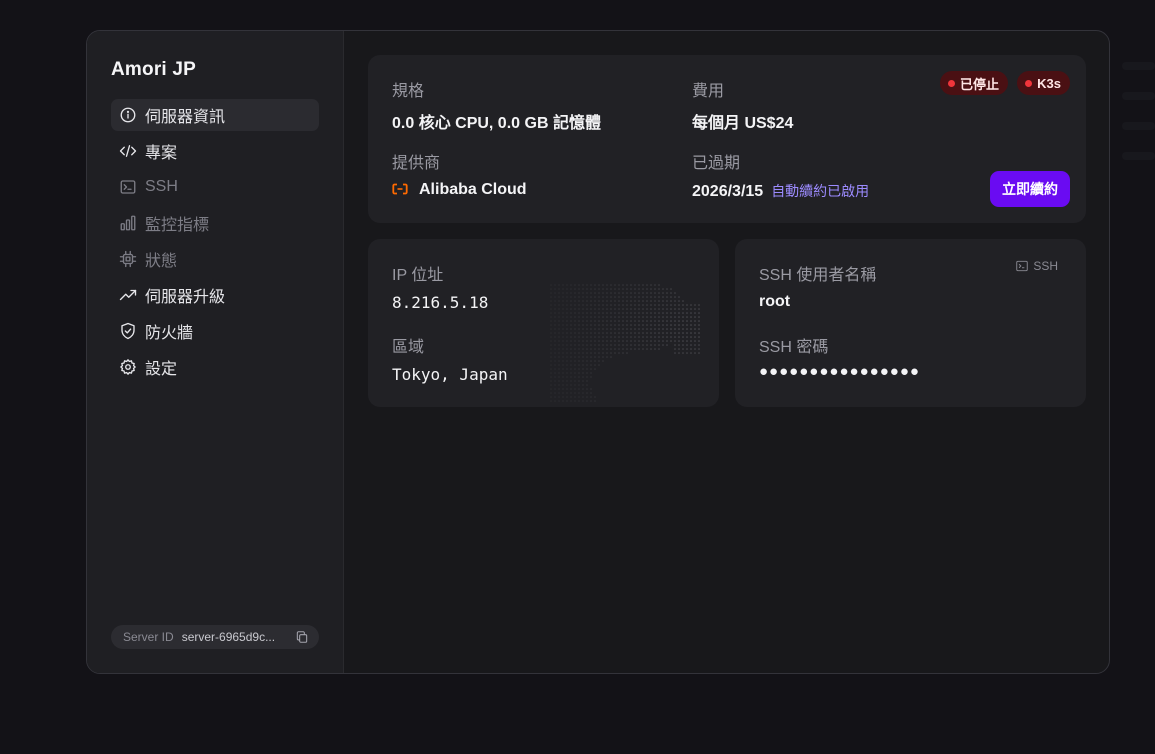 The image size is (1155, 754). Describe the element at coordinates (154, 69) in the screenshot. I see `server-name: Amori JP` at that location.